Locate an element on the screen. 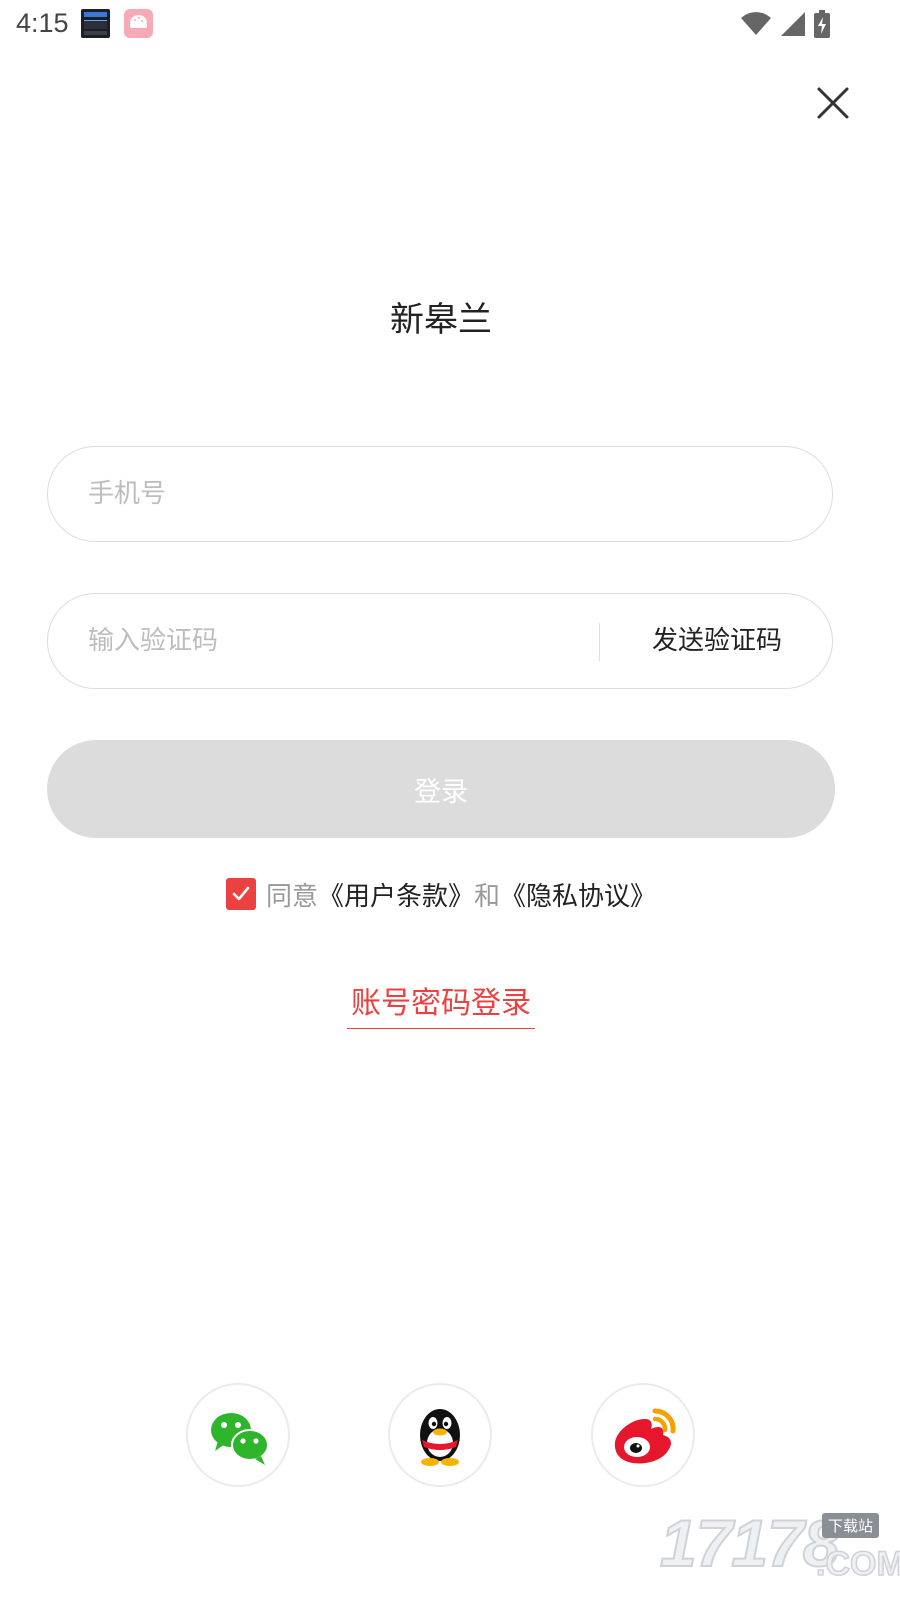 The height and width of the screenshot is (1600, 900). qq-login-button is located at coordinates (440, 1435).